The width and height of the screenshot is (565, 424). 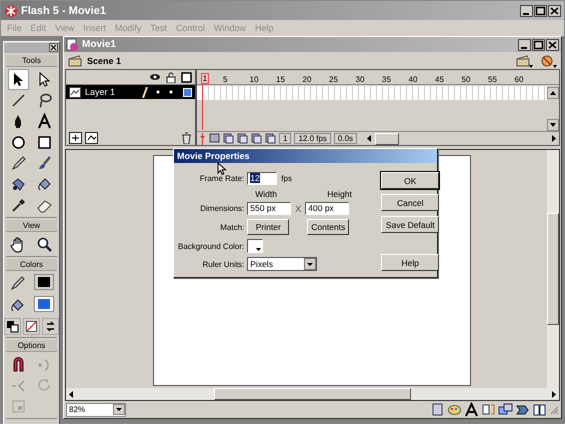 I want to click on dialog-button: Help, so click(x=410, y=262).